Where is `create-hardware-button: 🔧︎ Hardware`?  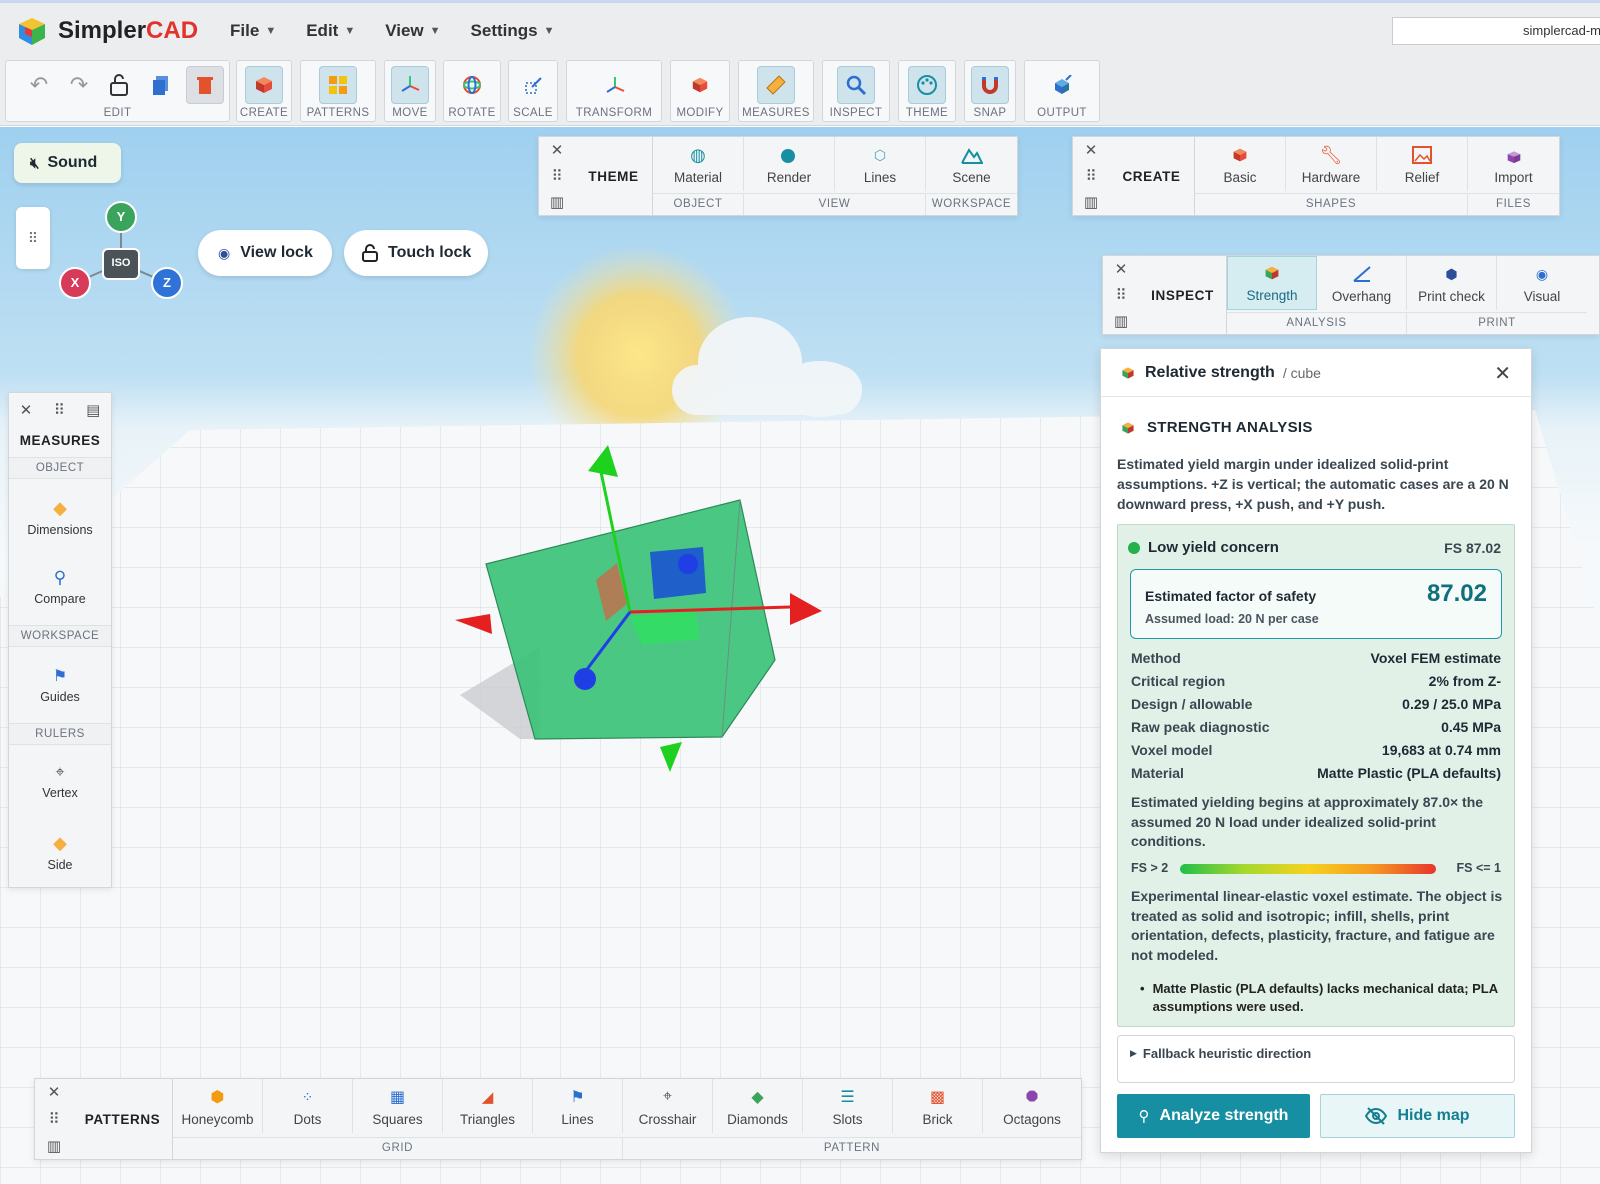 create-hardware-button: 🔧︎ Hardware is located at coordinates (1331, 164).